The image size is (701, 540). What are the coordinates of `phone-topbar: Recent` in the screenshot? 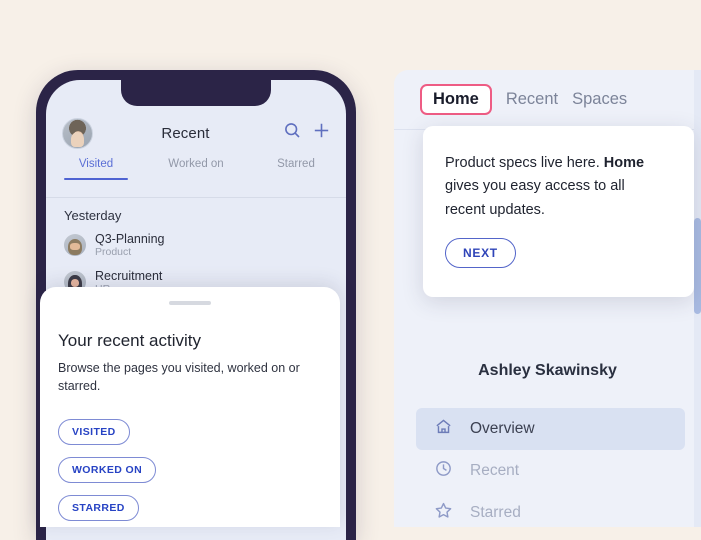 It's located at (196, 133).